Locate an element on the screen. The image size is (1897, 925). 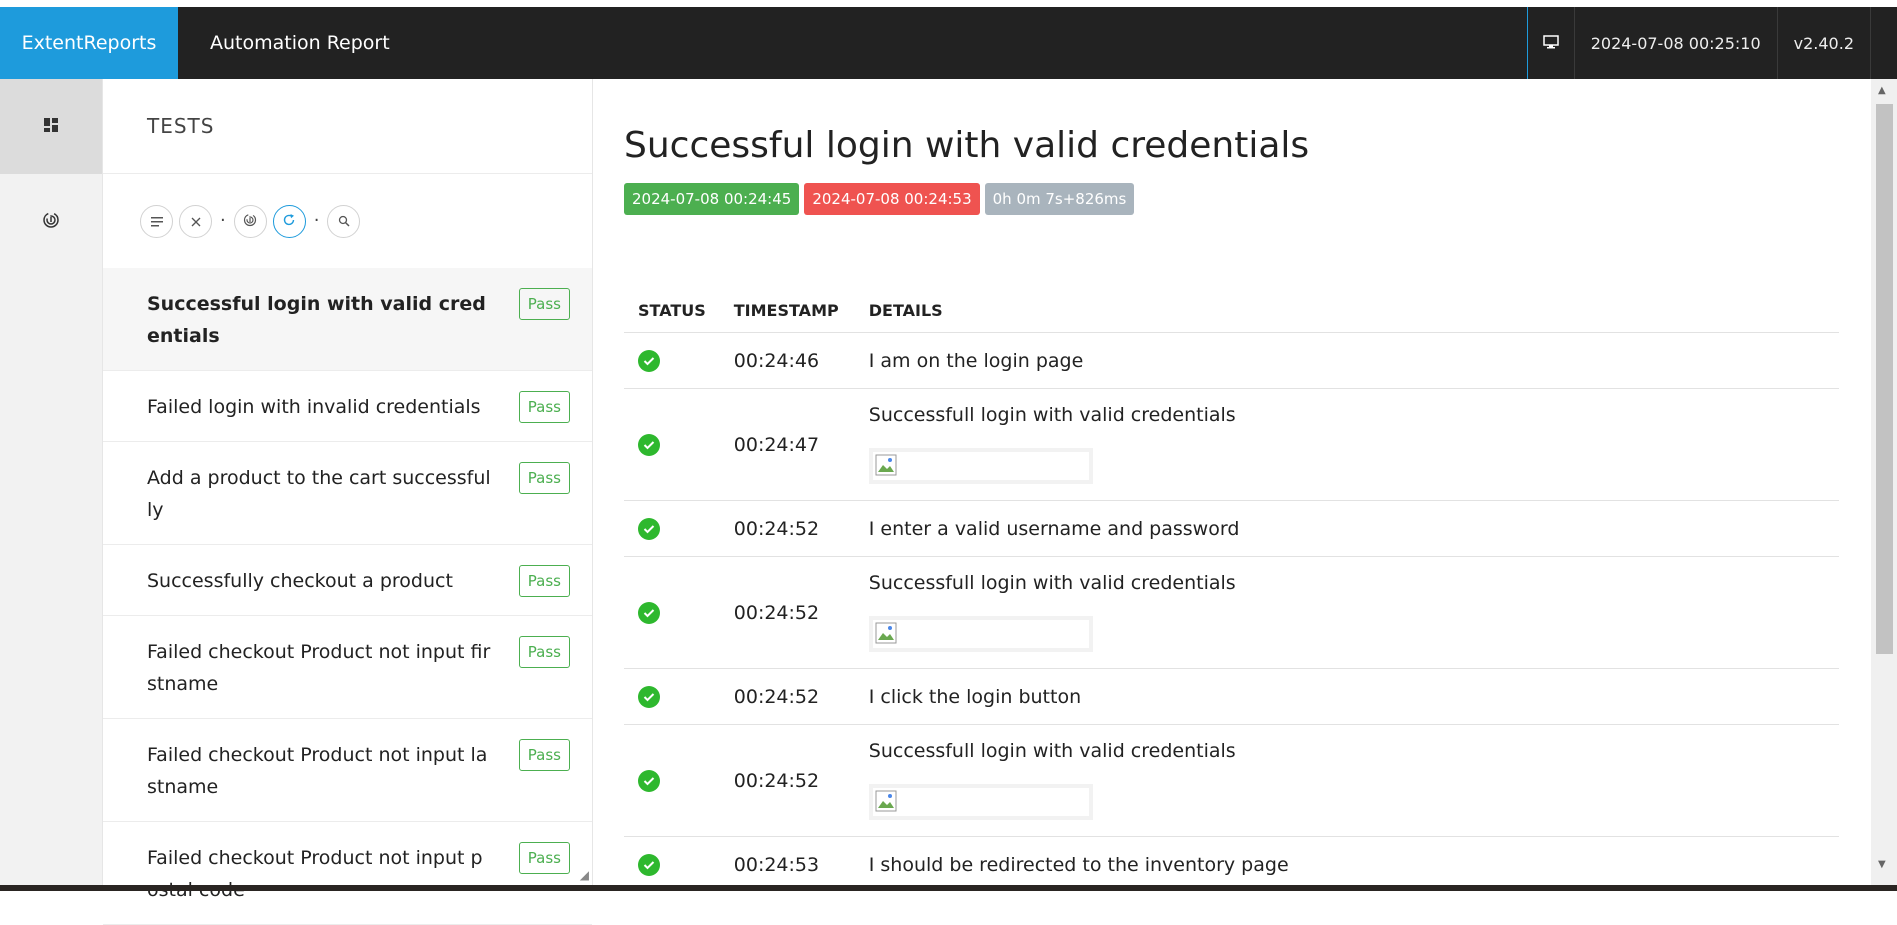
refresh-button is located at coordinates (289, 221).